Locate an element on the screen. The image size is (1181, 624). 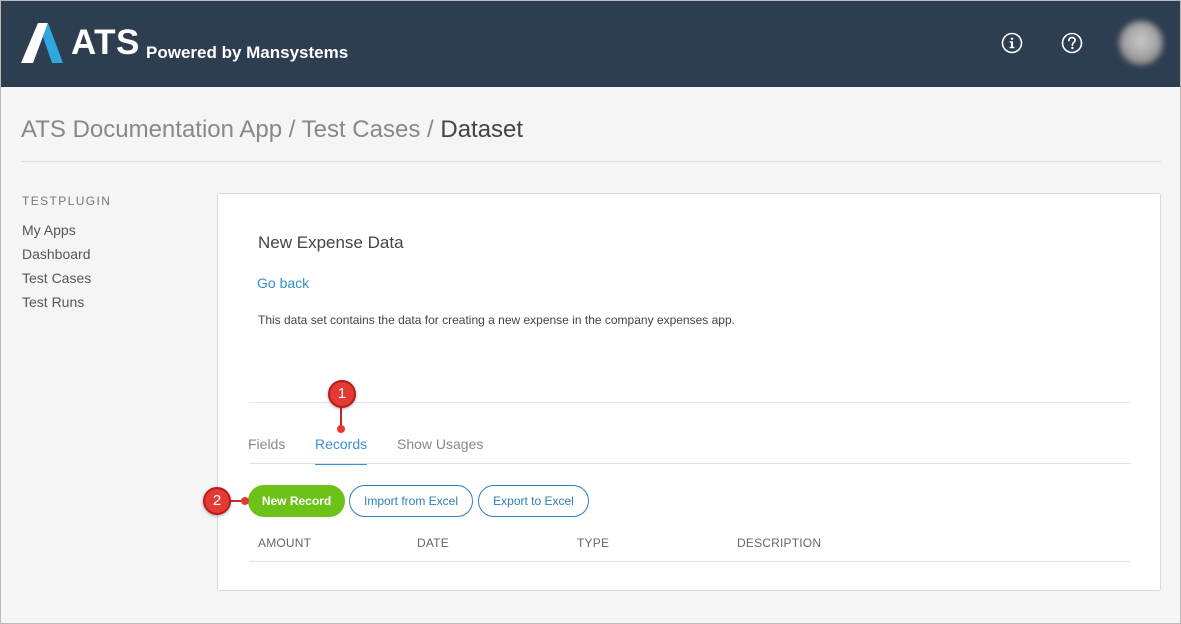
new-record-button: New Record is located at coordinates (296, 501).